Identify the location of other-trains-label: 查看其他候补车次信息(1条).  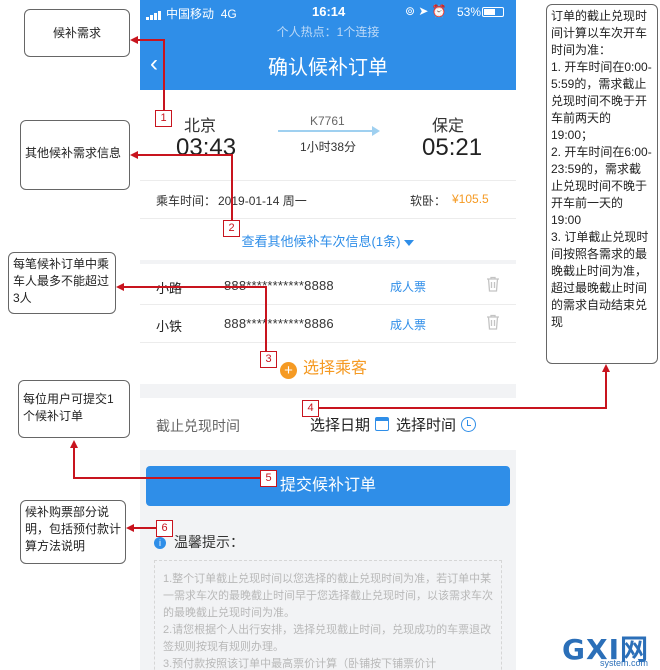
(321, 241).